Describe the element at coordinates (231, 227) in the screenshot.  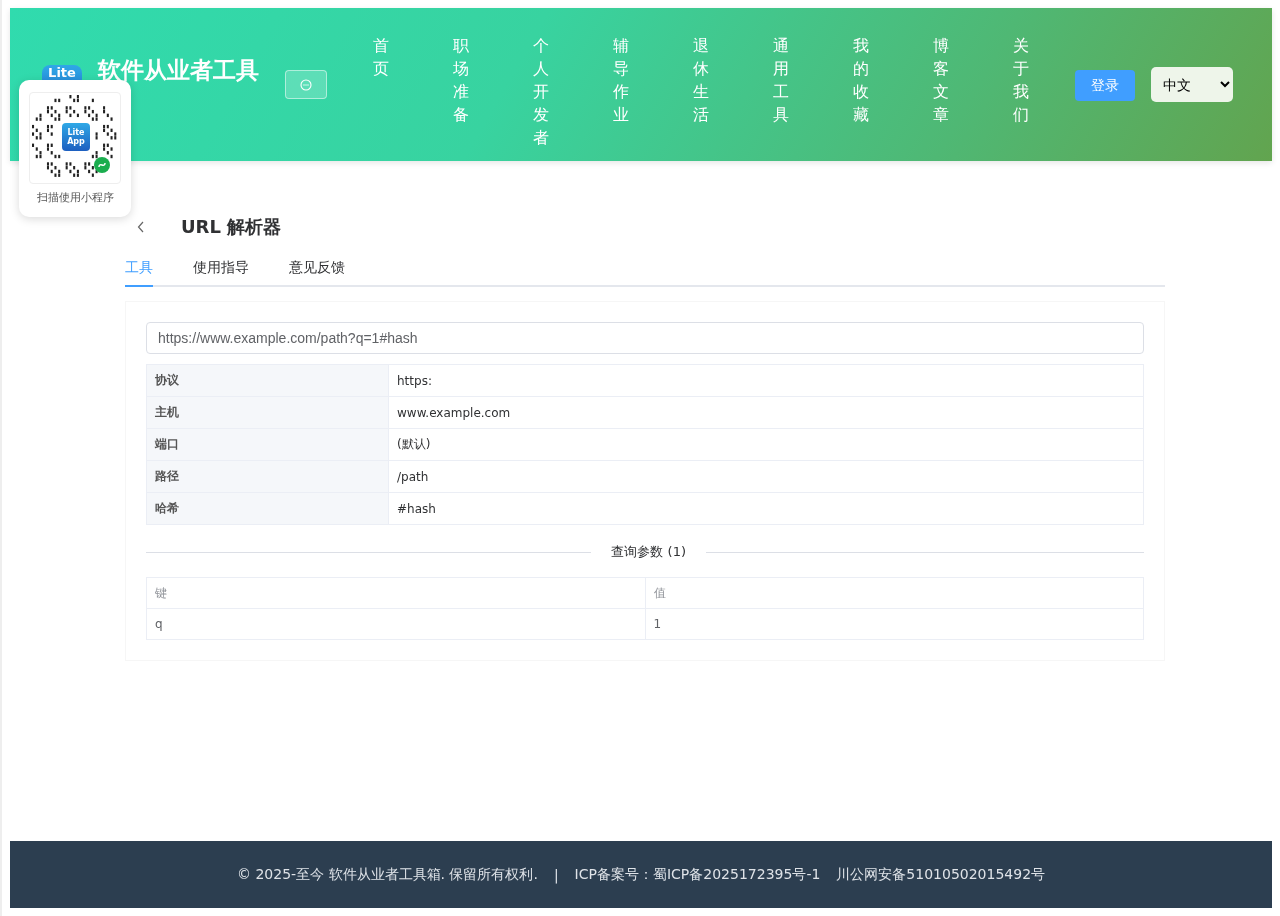
I see `page-title: URL 解析器` at that location.